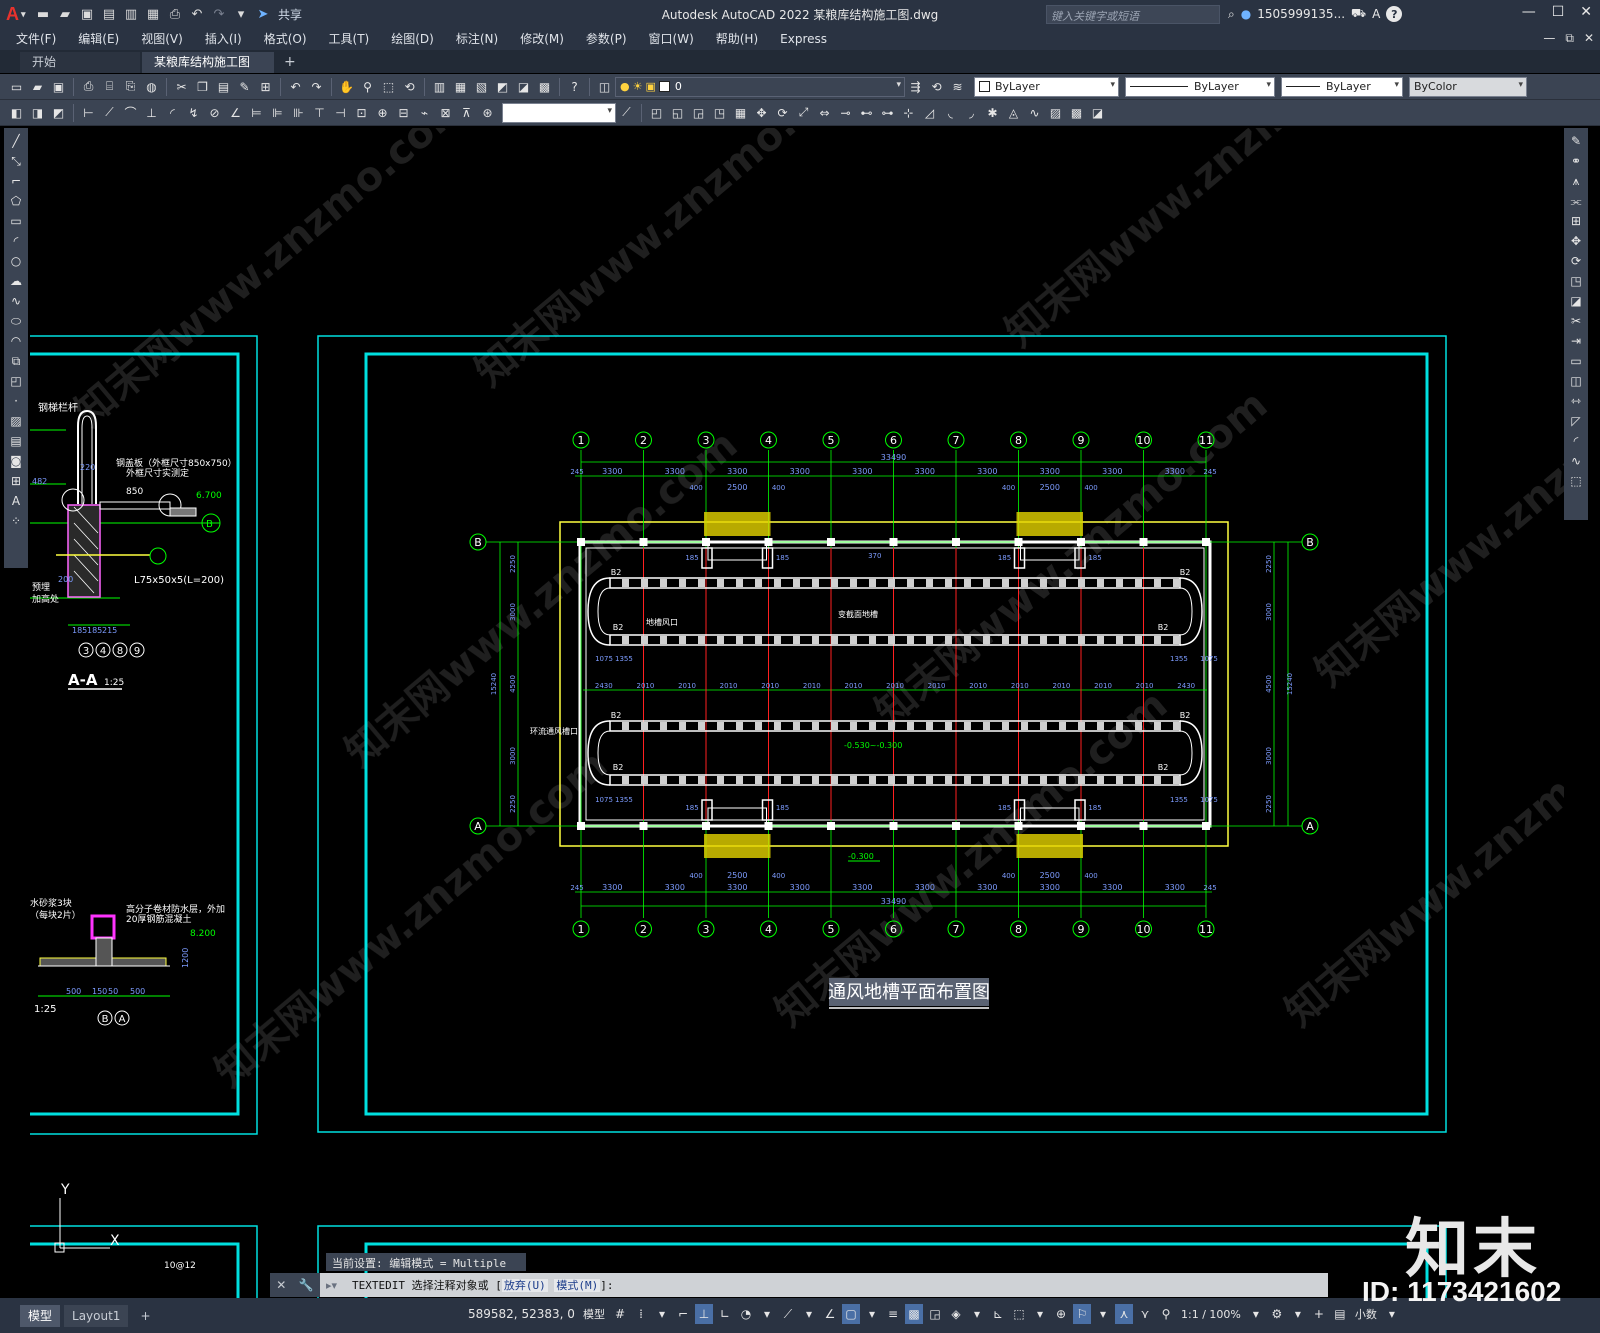 The width and height of the screenshot is (1600, 1333). Describe the element at coordinates (914, 1314) in the screenshot. I see `transparency-icon: ▩` at that location.